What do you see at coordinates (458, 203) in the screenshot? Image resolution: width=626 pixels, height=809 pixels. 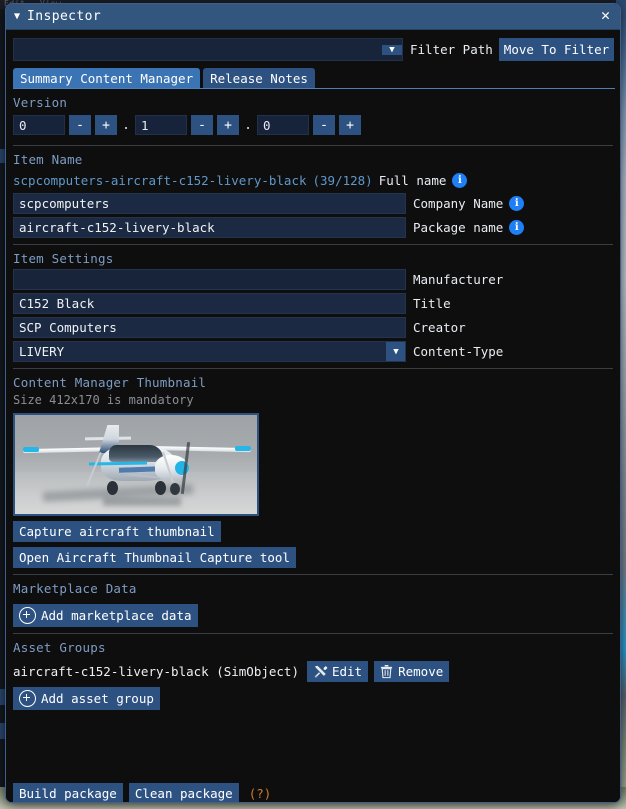 I see `company-name-label: Company Name` at bounding box center [458, 203].